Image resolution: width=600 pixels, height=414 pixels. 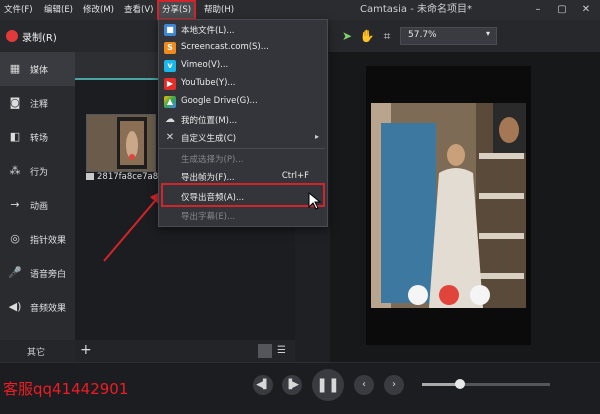 I want to click on screencast-icon: S, so click(x=170, y=48).